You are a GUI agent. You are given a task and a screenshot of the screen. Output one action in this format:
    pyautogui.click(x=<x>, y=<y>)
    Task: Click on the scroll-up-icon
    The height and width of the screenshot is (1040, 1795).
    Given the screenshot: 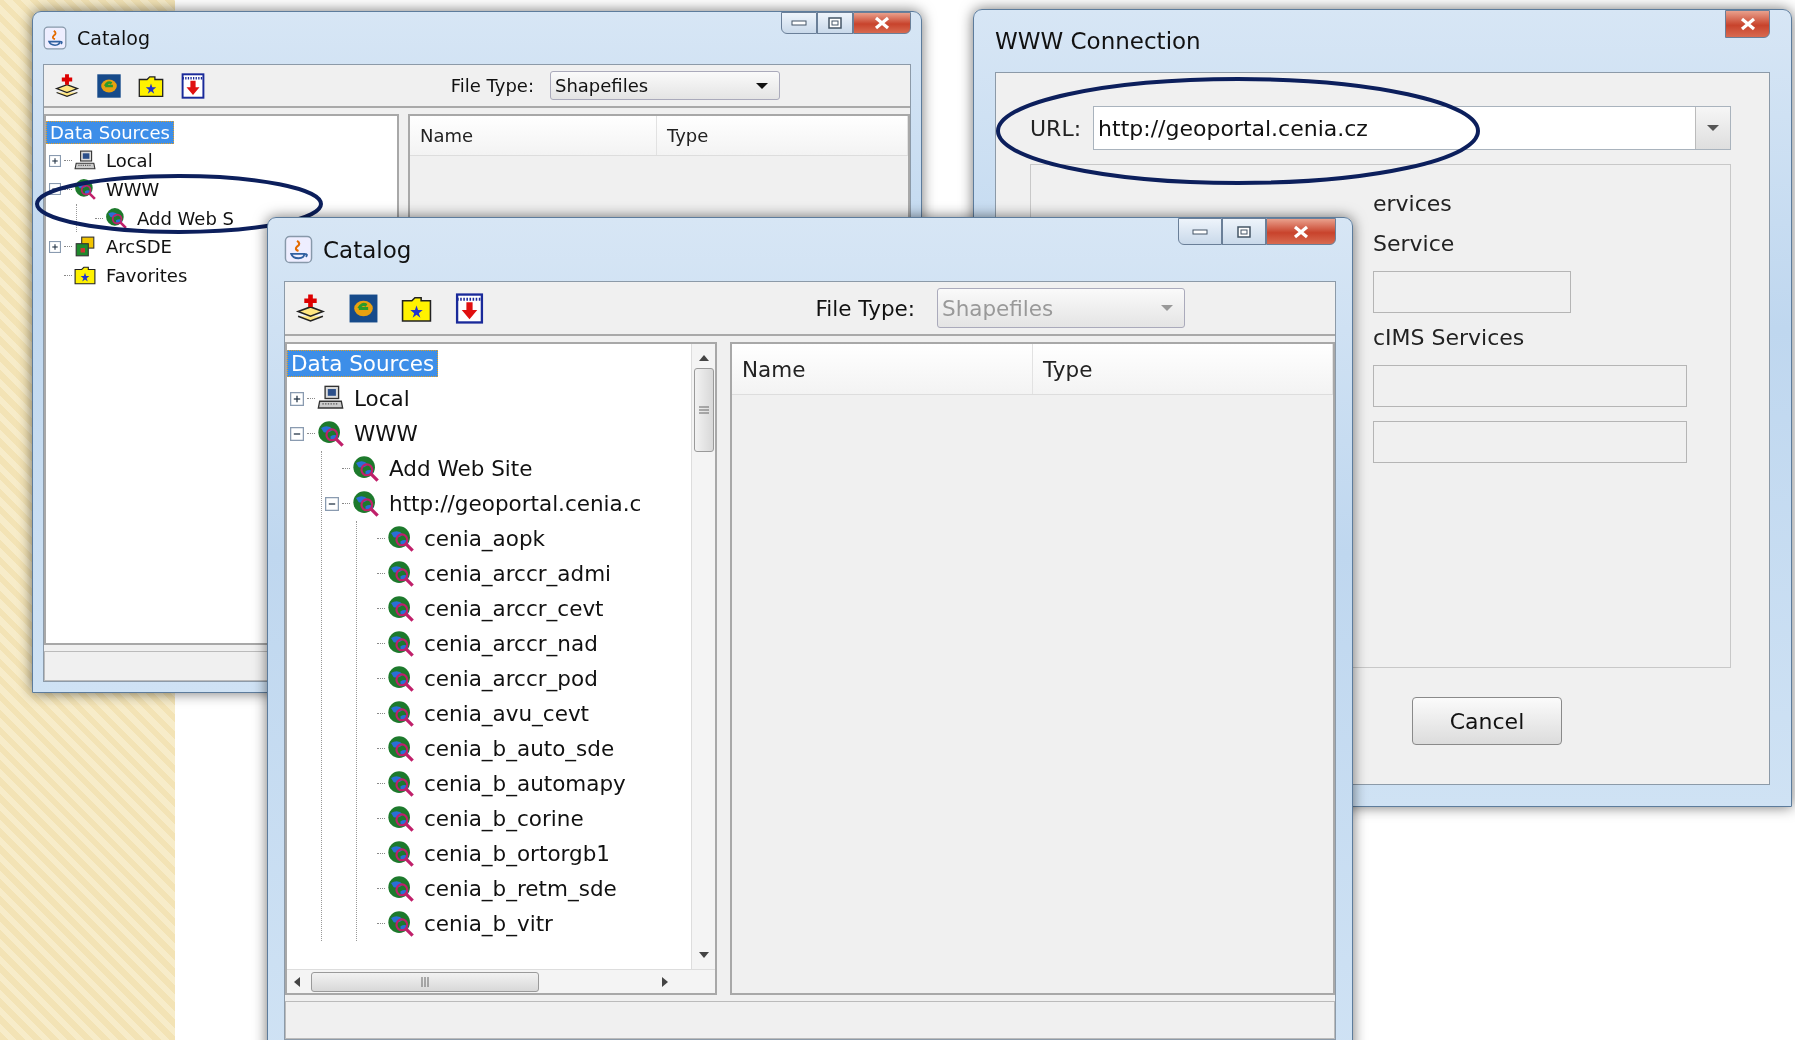 What is the action you would take?
    pyautogui.click(x=703, y=358)
    